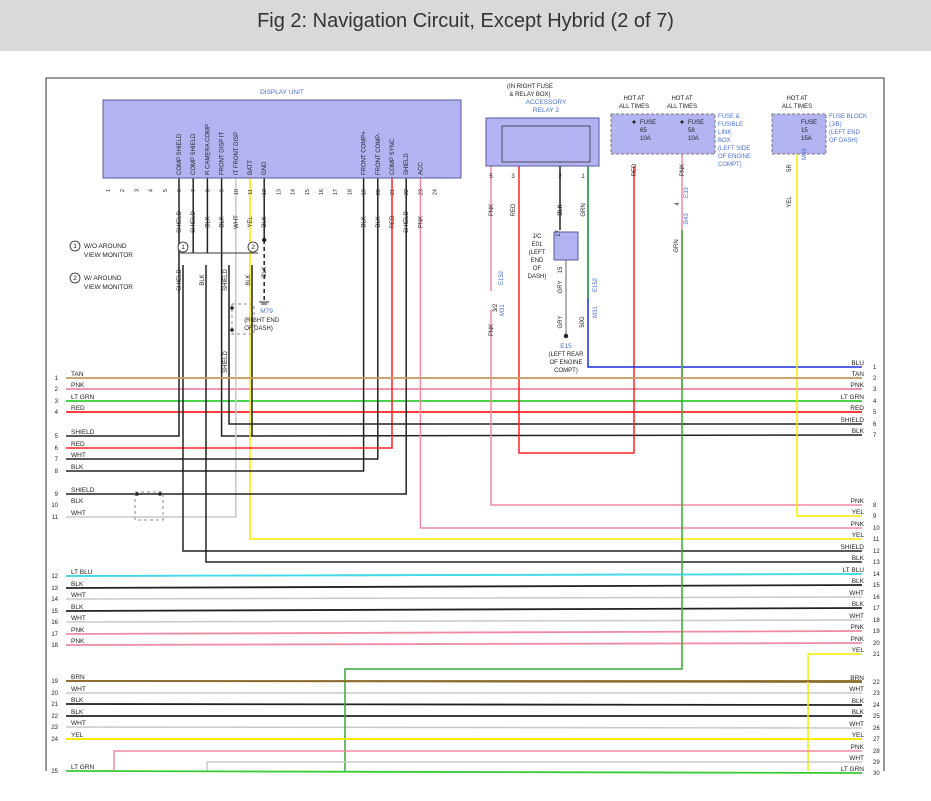  What do you see at coordinates (561, 269) in the screenshot?
I see `jc-pin: 15` at bounding box center [561, 269].